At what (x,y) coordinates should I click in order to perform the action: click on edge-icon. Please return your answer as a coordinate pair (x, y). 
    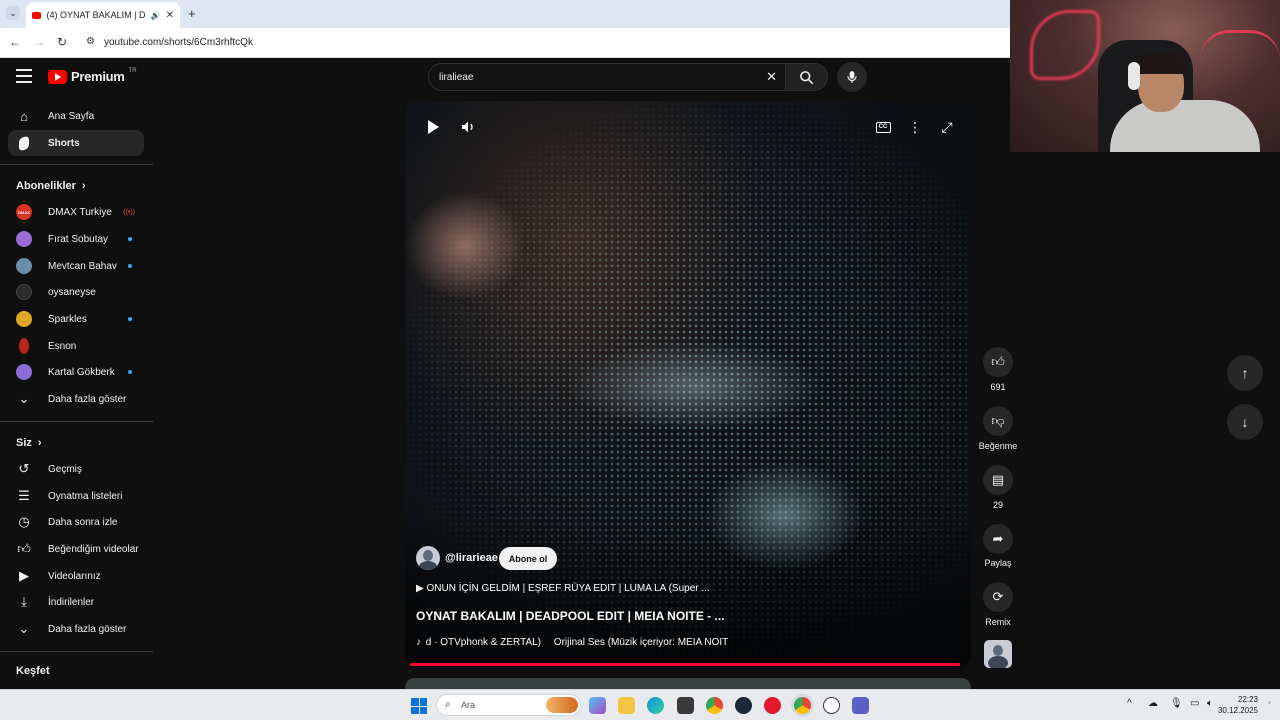
    Looking at the image, I should click on (655, 705).